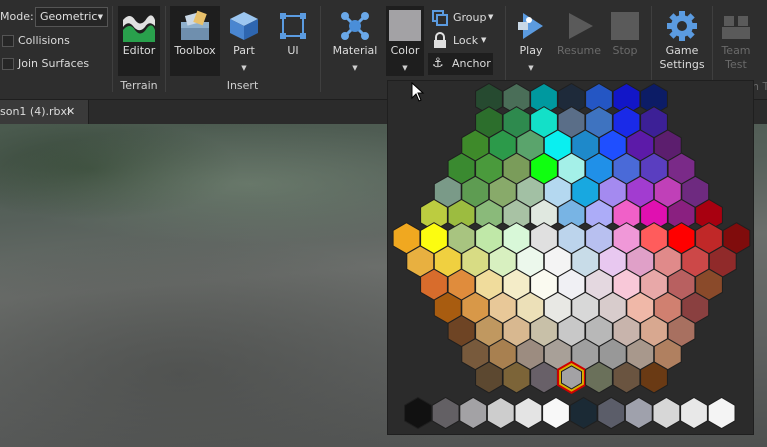 The height and width of the screenshot is (447, 767). What do you see at coordinates (625, 41) in the screenshot?
I see `stop-button: Stop` at bounding box center [625, 41].